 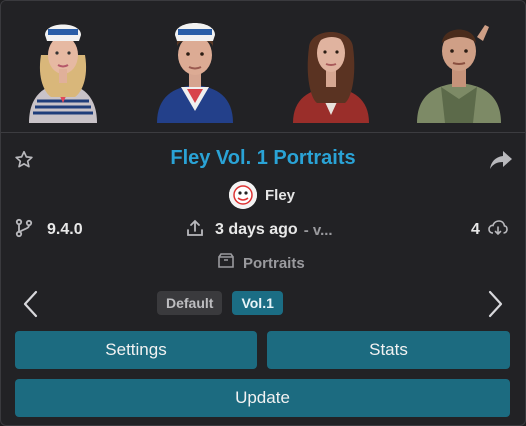 What do you see at coordinates (495, 306) in the screenshot?
I see `chevron-right-icon` at bounding box center [495, 306].